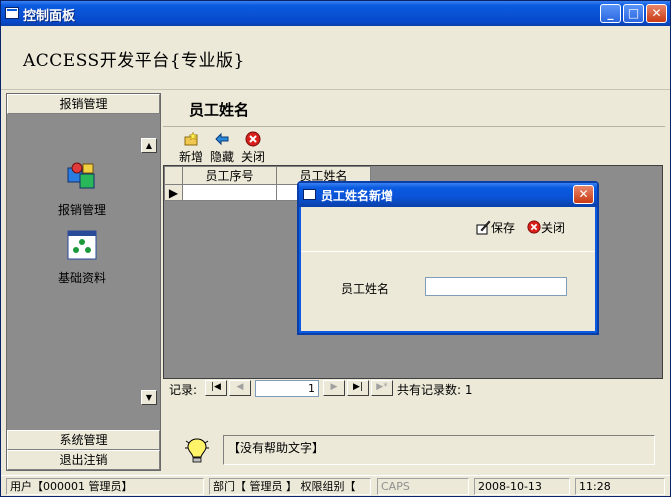  Describe the element at coordinates (229, 175) in the screenshot. I see `column-header-employee-id: 员工序号` at that location.